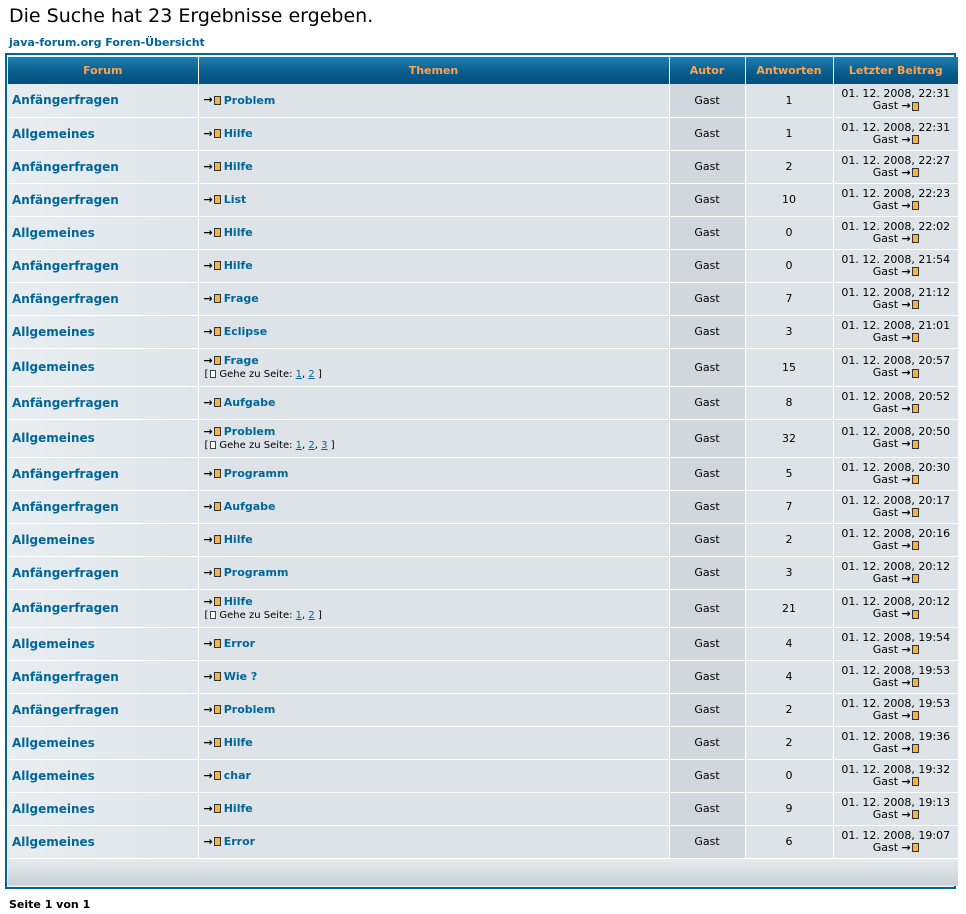 The width and height of the screenshot is (966, 914). Describe the element at coordinates (324, 445) in the screenshot. I see `goto-page-link: 3` at that location.